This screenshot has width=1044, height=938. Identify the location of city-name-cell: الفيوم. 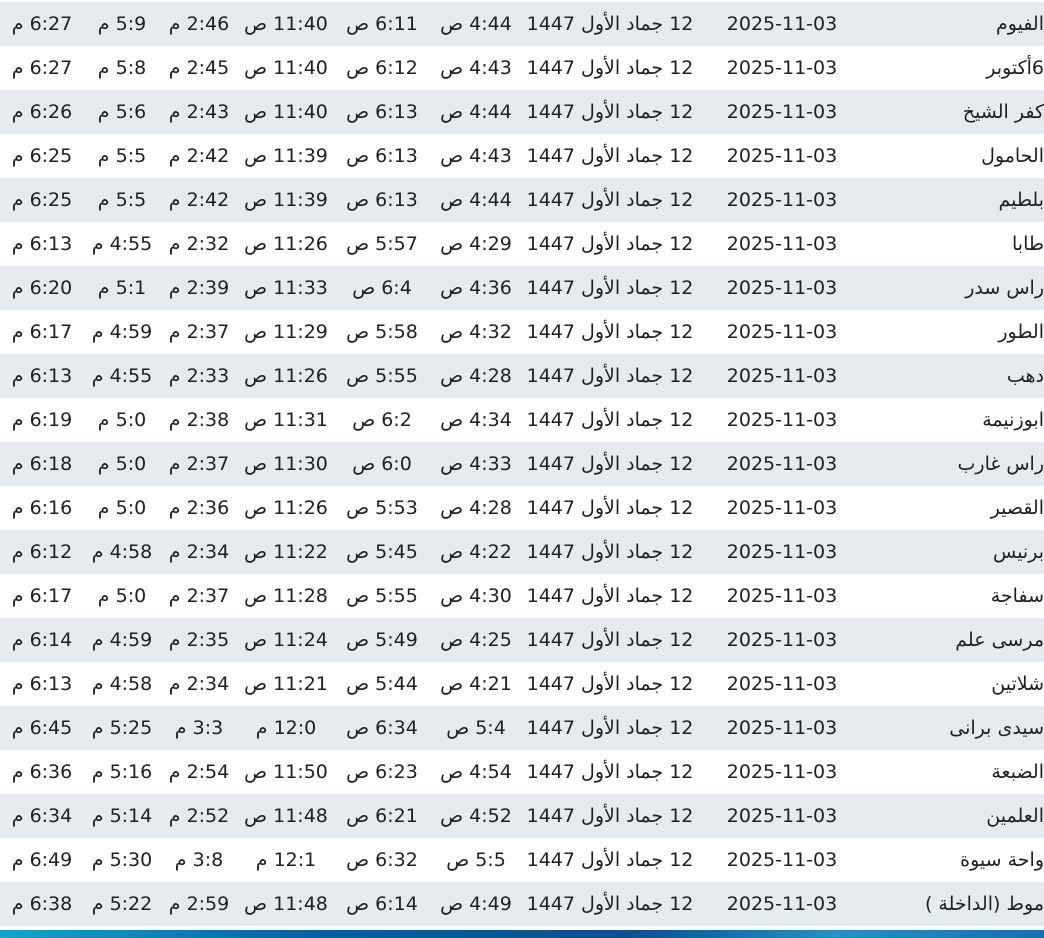
(1020, 24).